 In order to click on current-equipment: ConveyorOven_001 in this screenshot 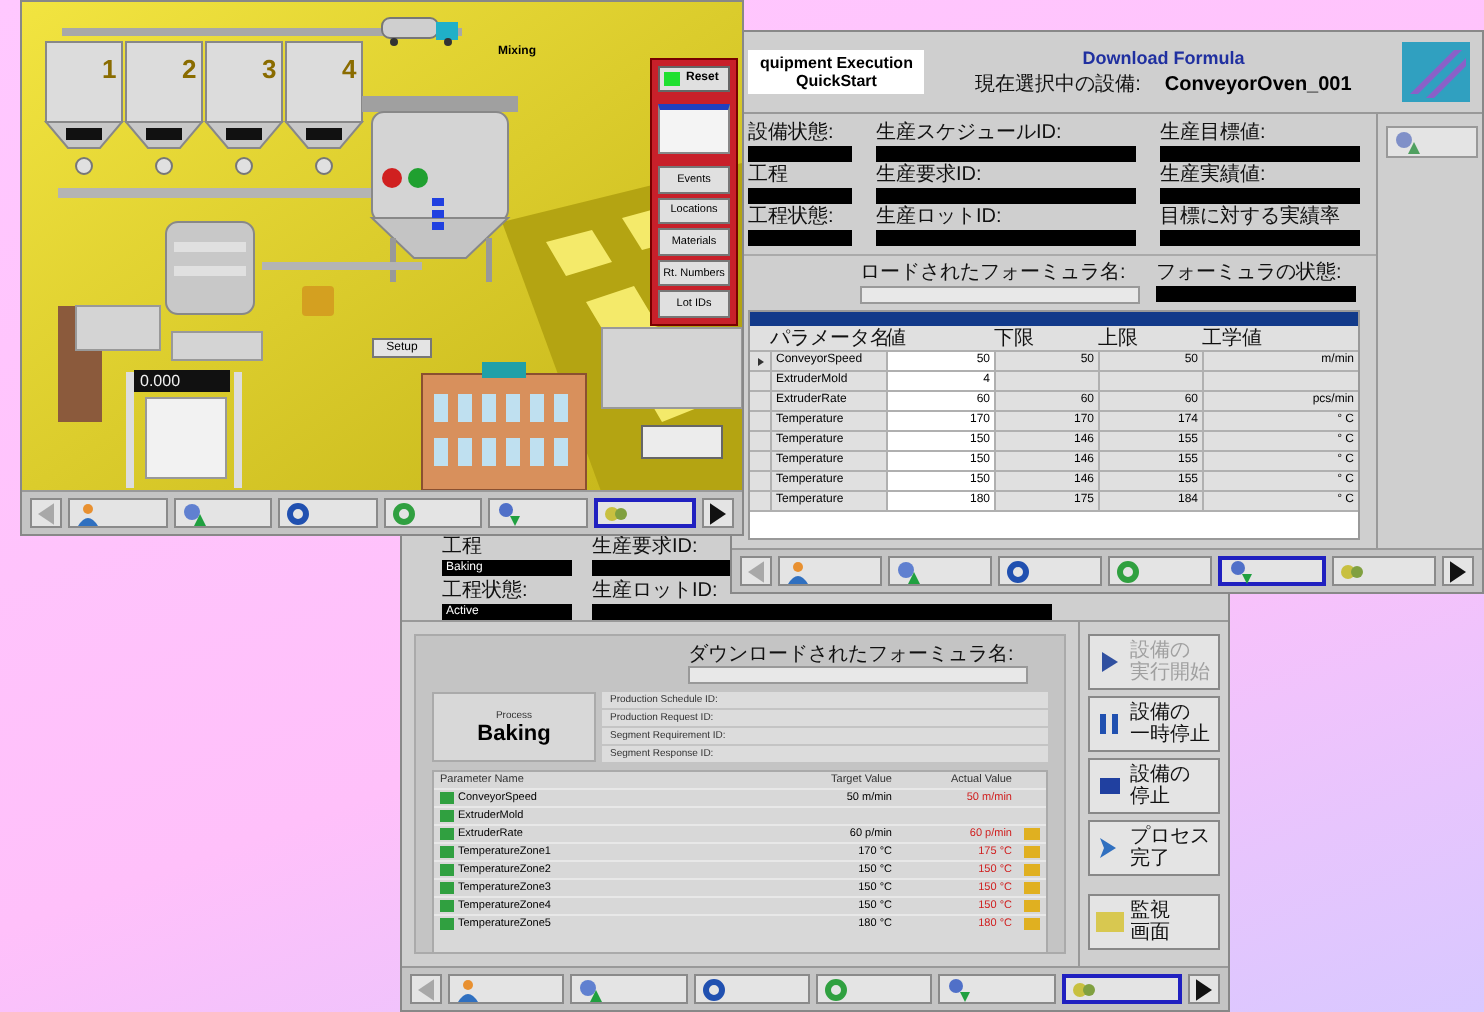, I will do `click(1258, 85)`.